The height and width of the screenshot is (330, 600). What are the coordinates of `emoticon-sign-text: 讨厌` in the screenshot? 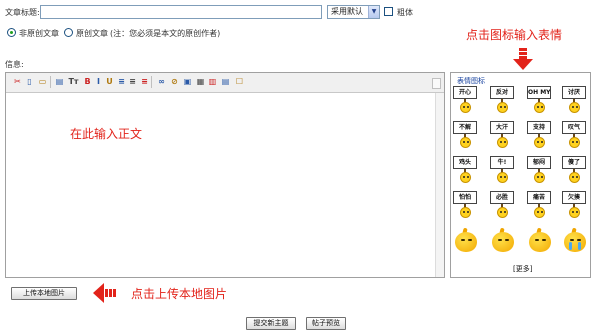 It's located at (574, 92).